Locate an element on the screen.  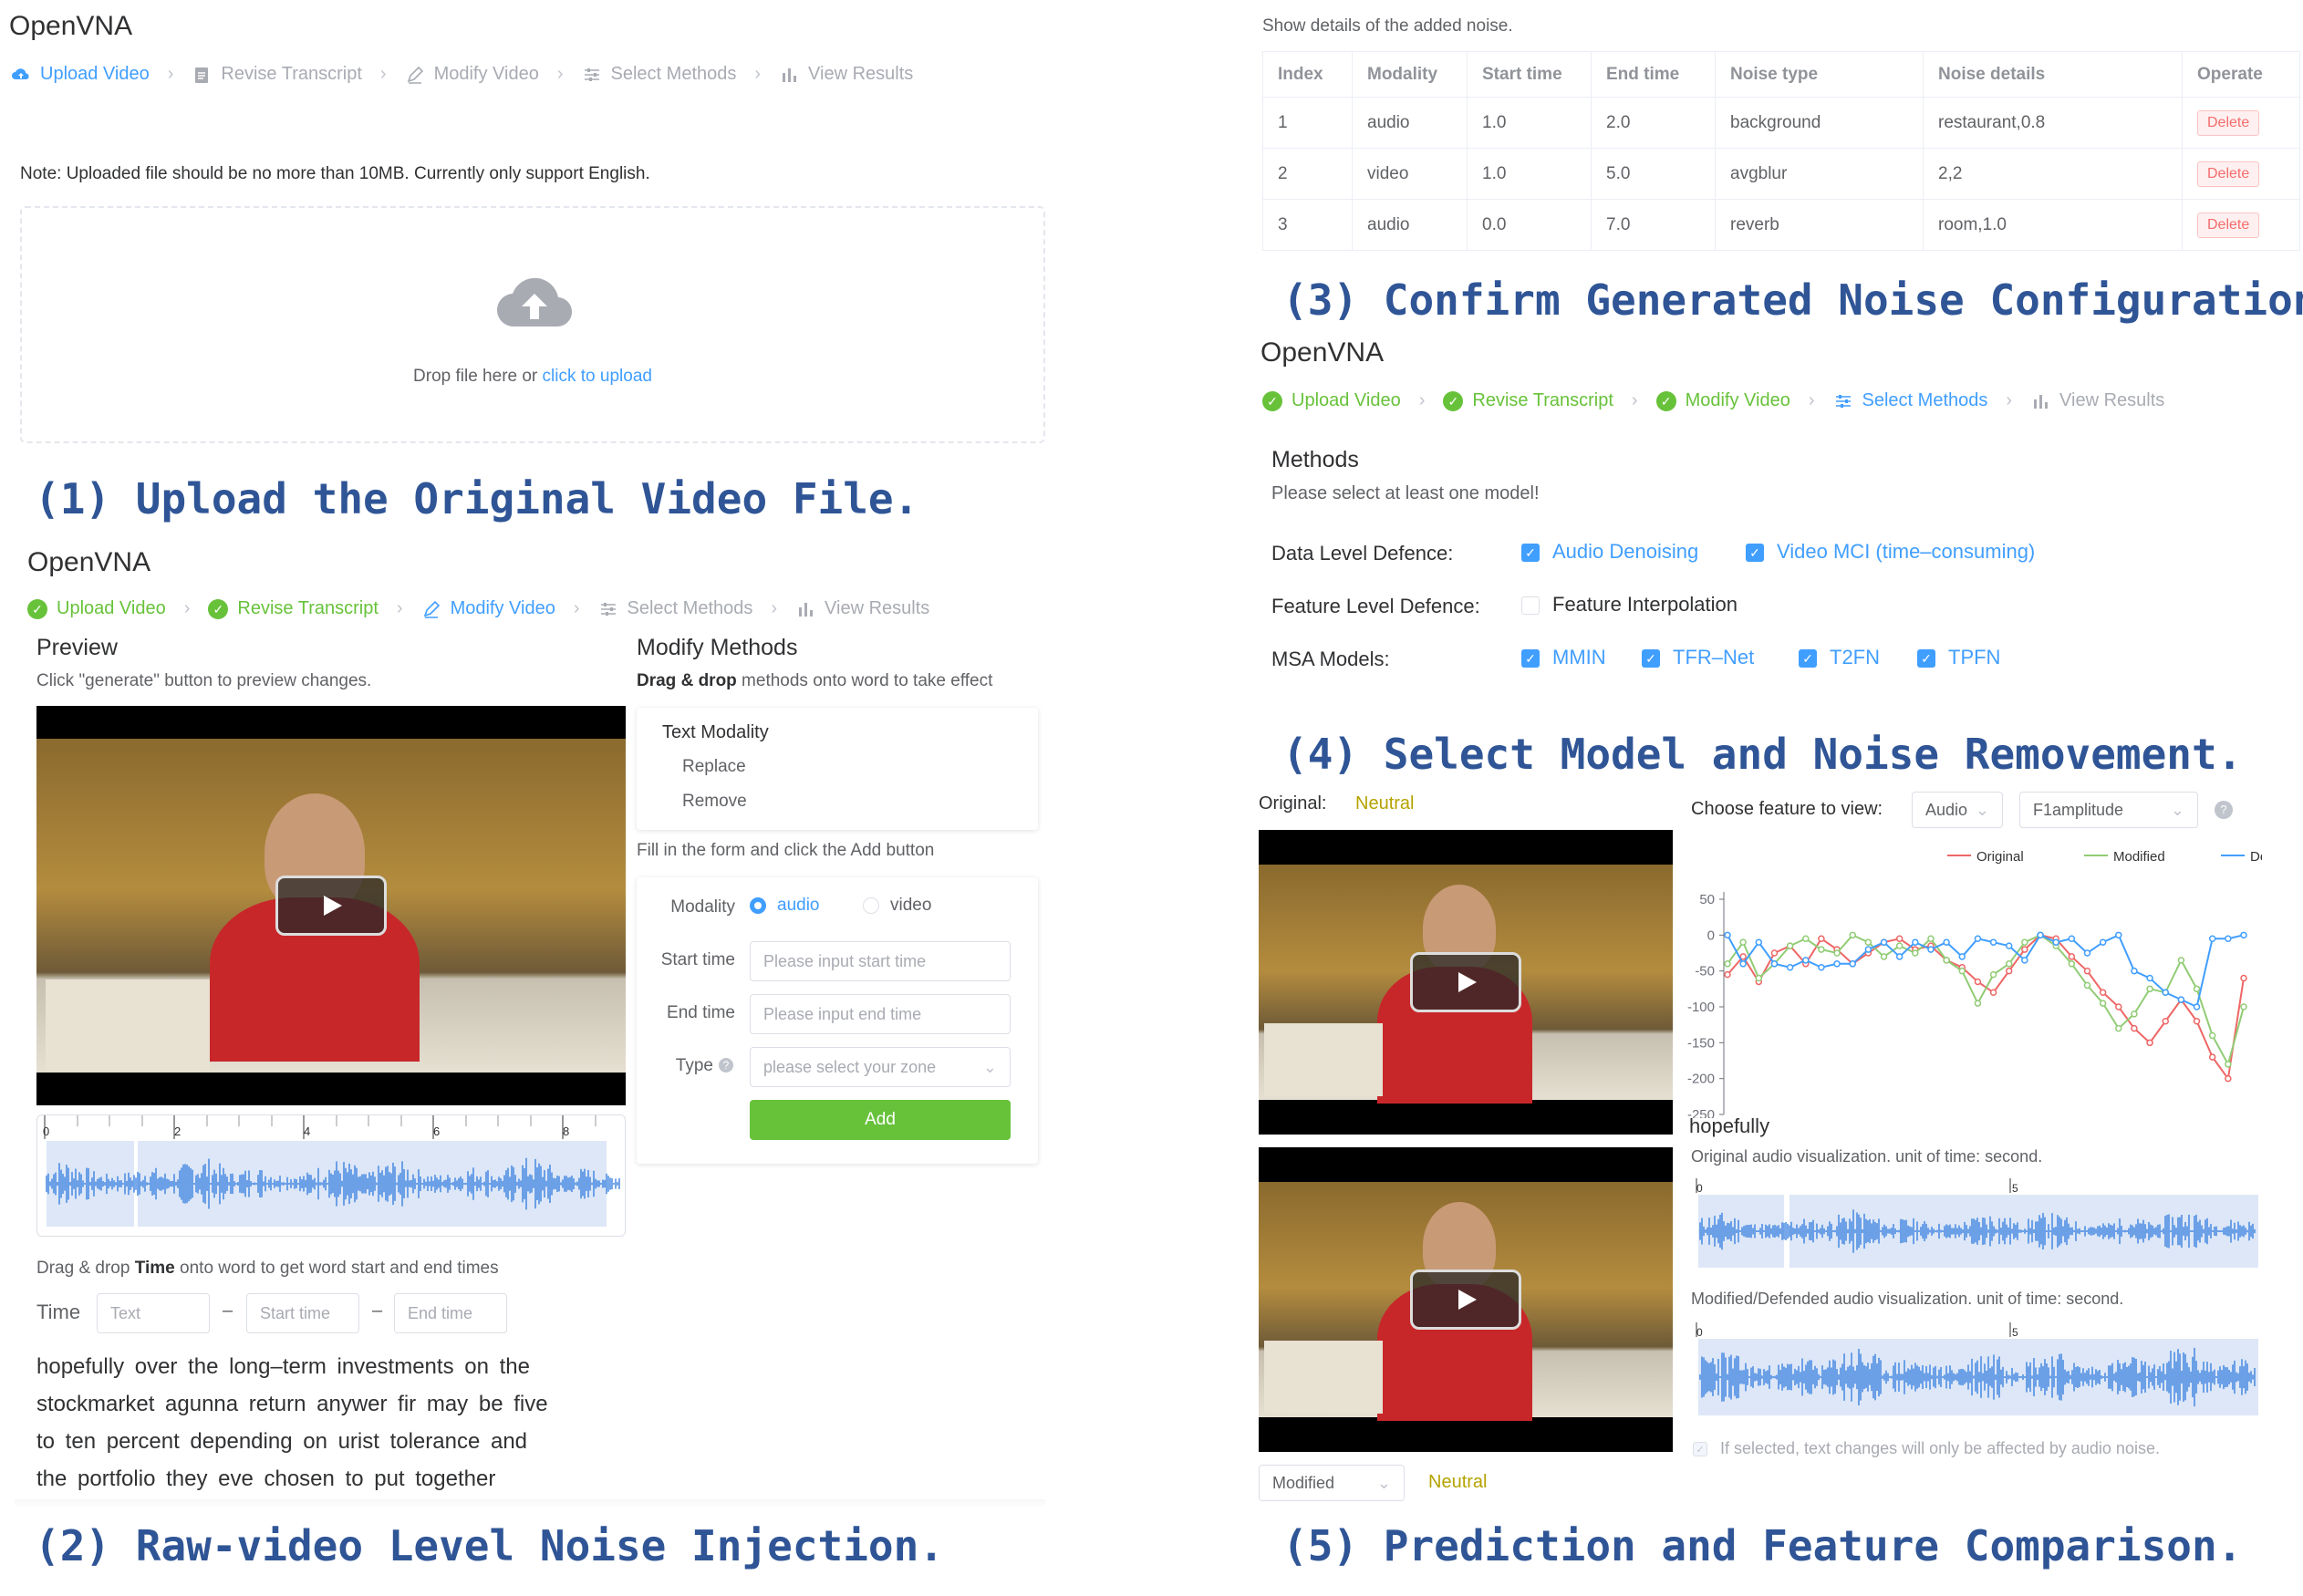
legend-label: Defended is located at coordinates (2256, 857).